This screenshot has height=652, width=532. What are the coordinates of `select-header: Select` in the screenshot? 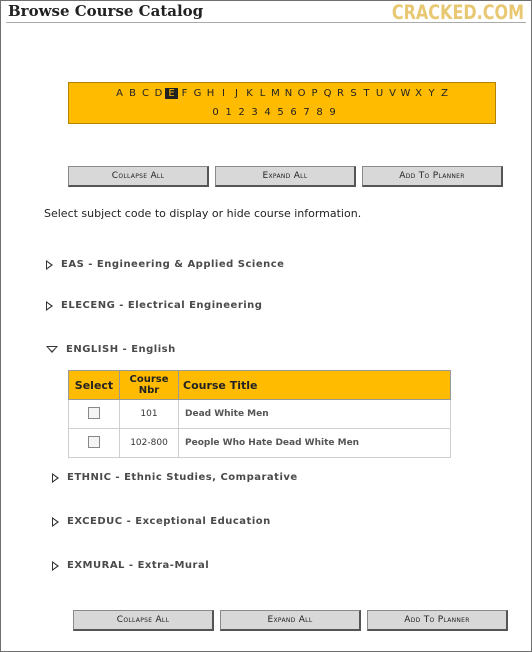 It's located at (94, 385).